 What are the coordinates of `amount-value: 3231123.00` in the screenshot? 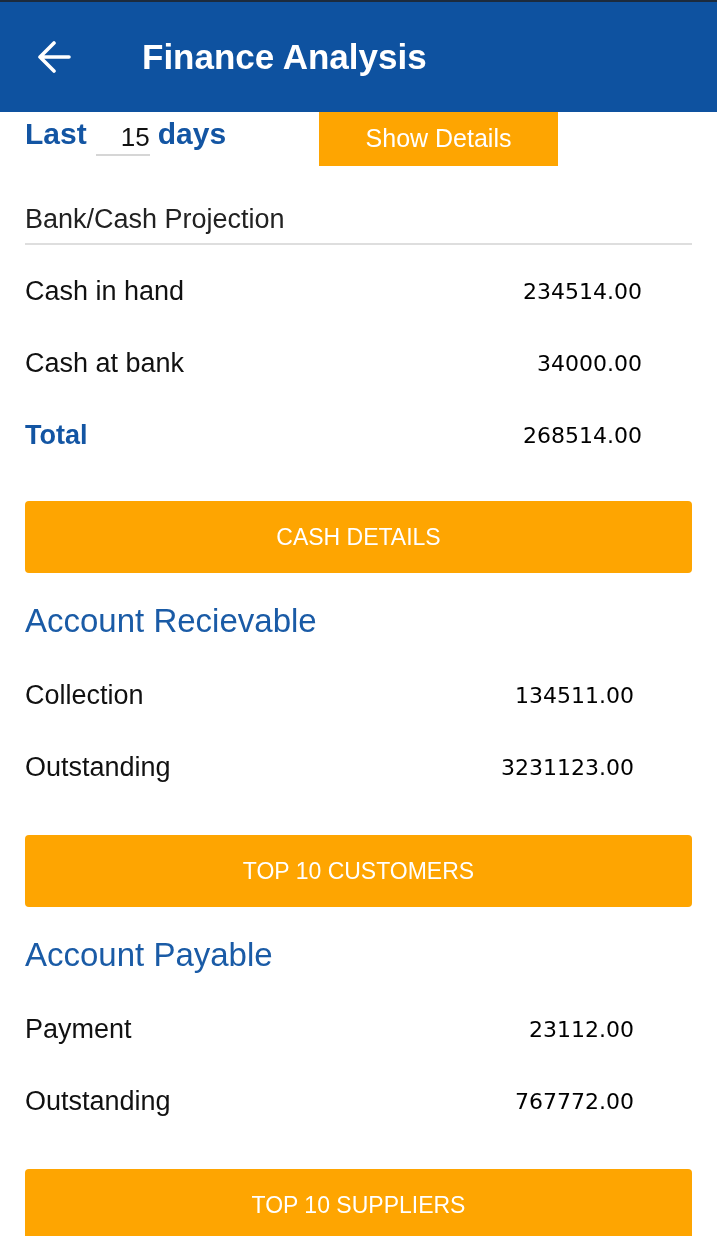 It's located at (567, 767).